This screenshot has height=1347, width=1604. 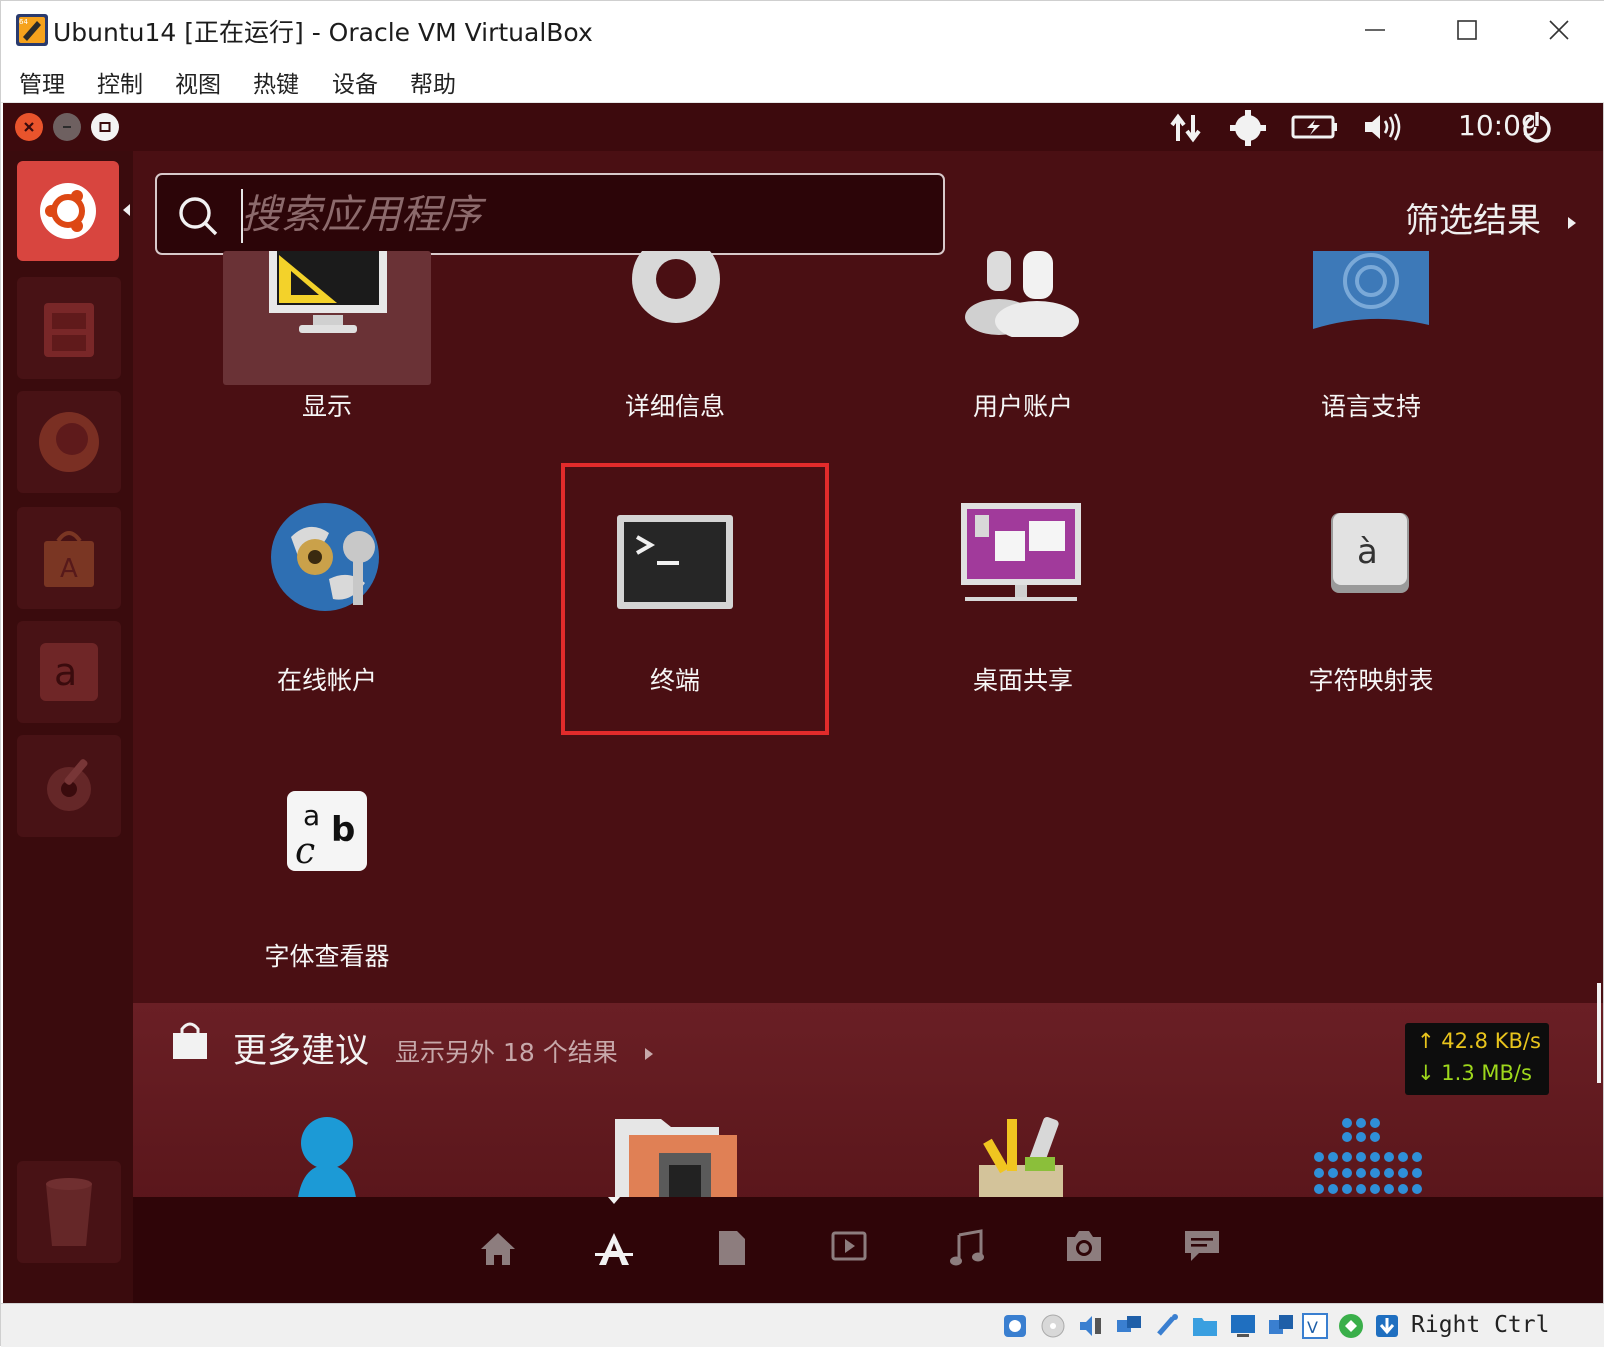 I want to click on maximize-button, so click(x=1467, y=30).